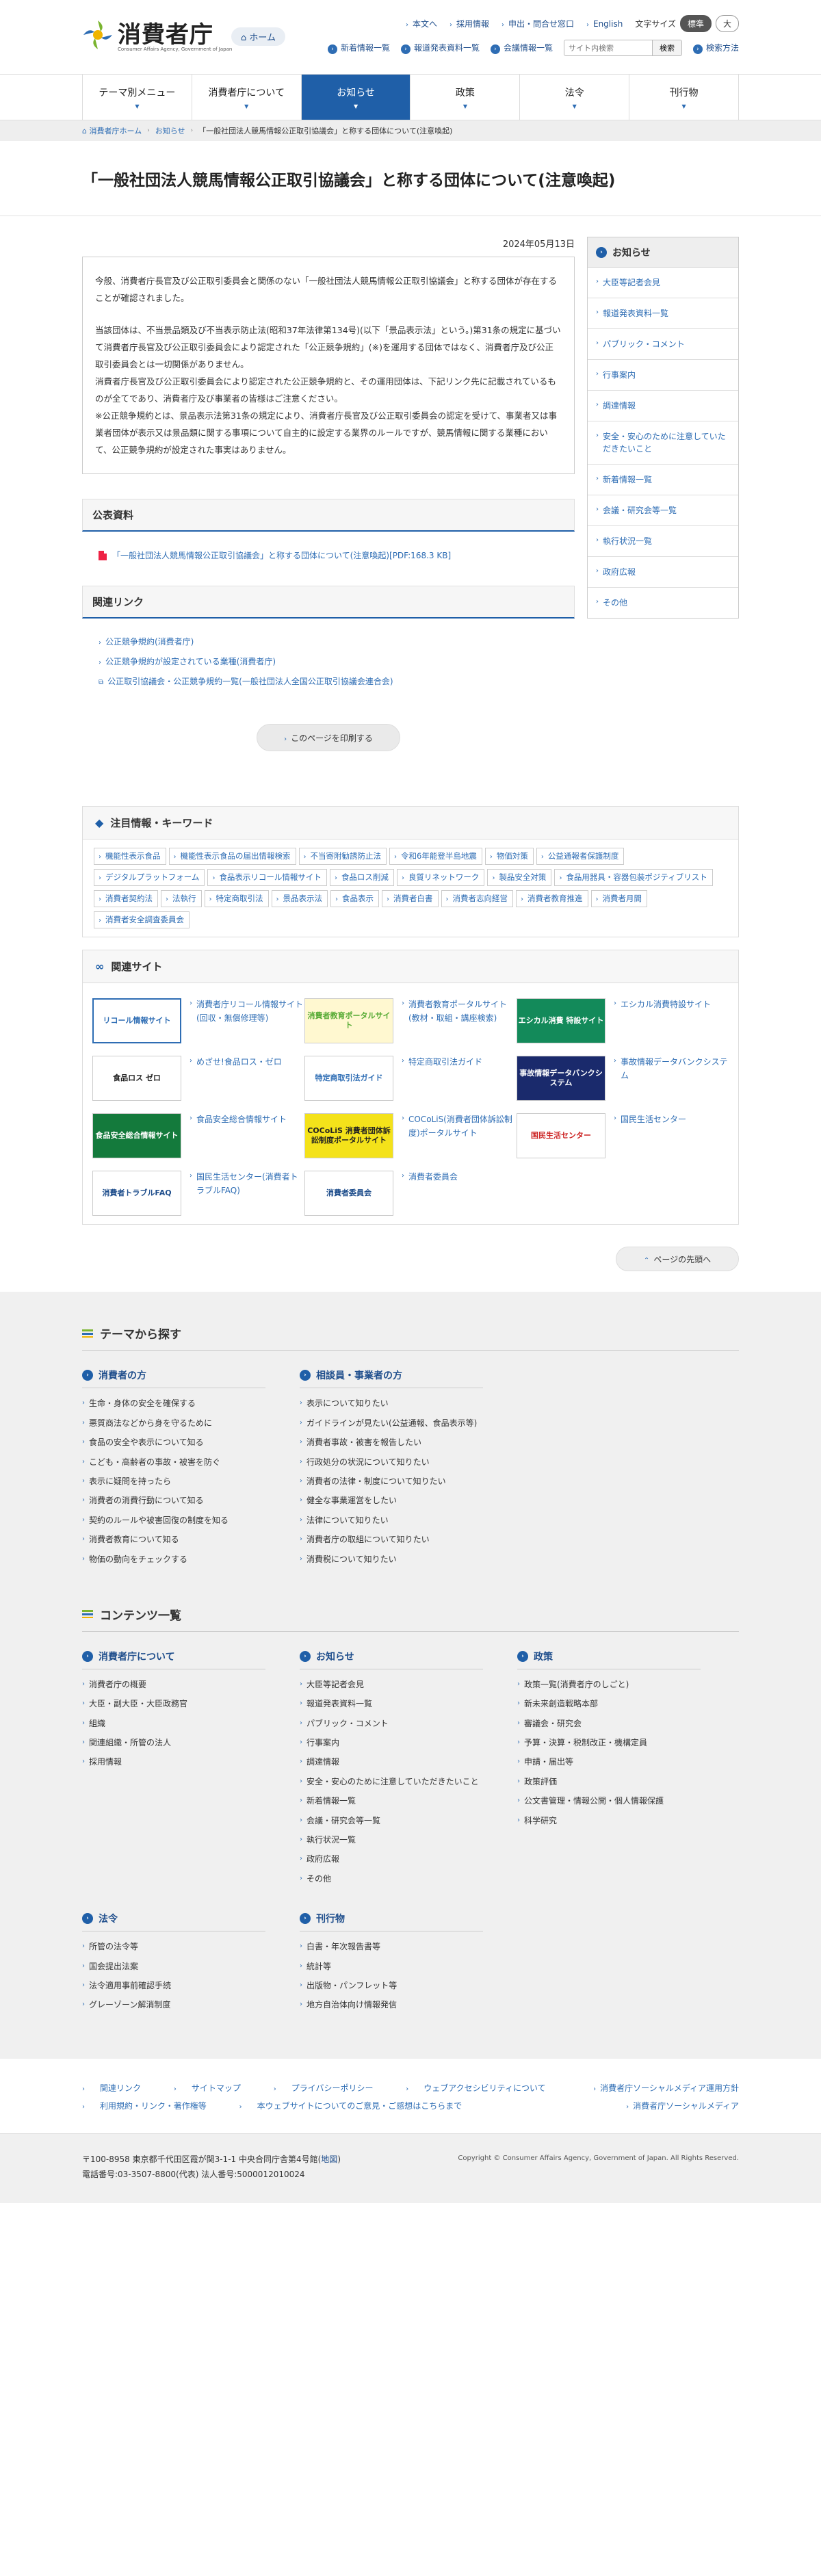 The width and height of the screenshot is (821, 2576). I want to click on footer-column-item: › 契約のルールや被害回復の制度を知る, so click(173, 1520).